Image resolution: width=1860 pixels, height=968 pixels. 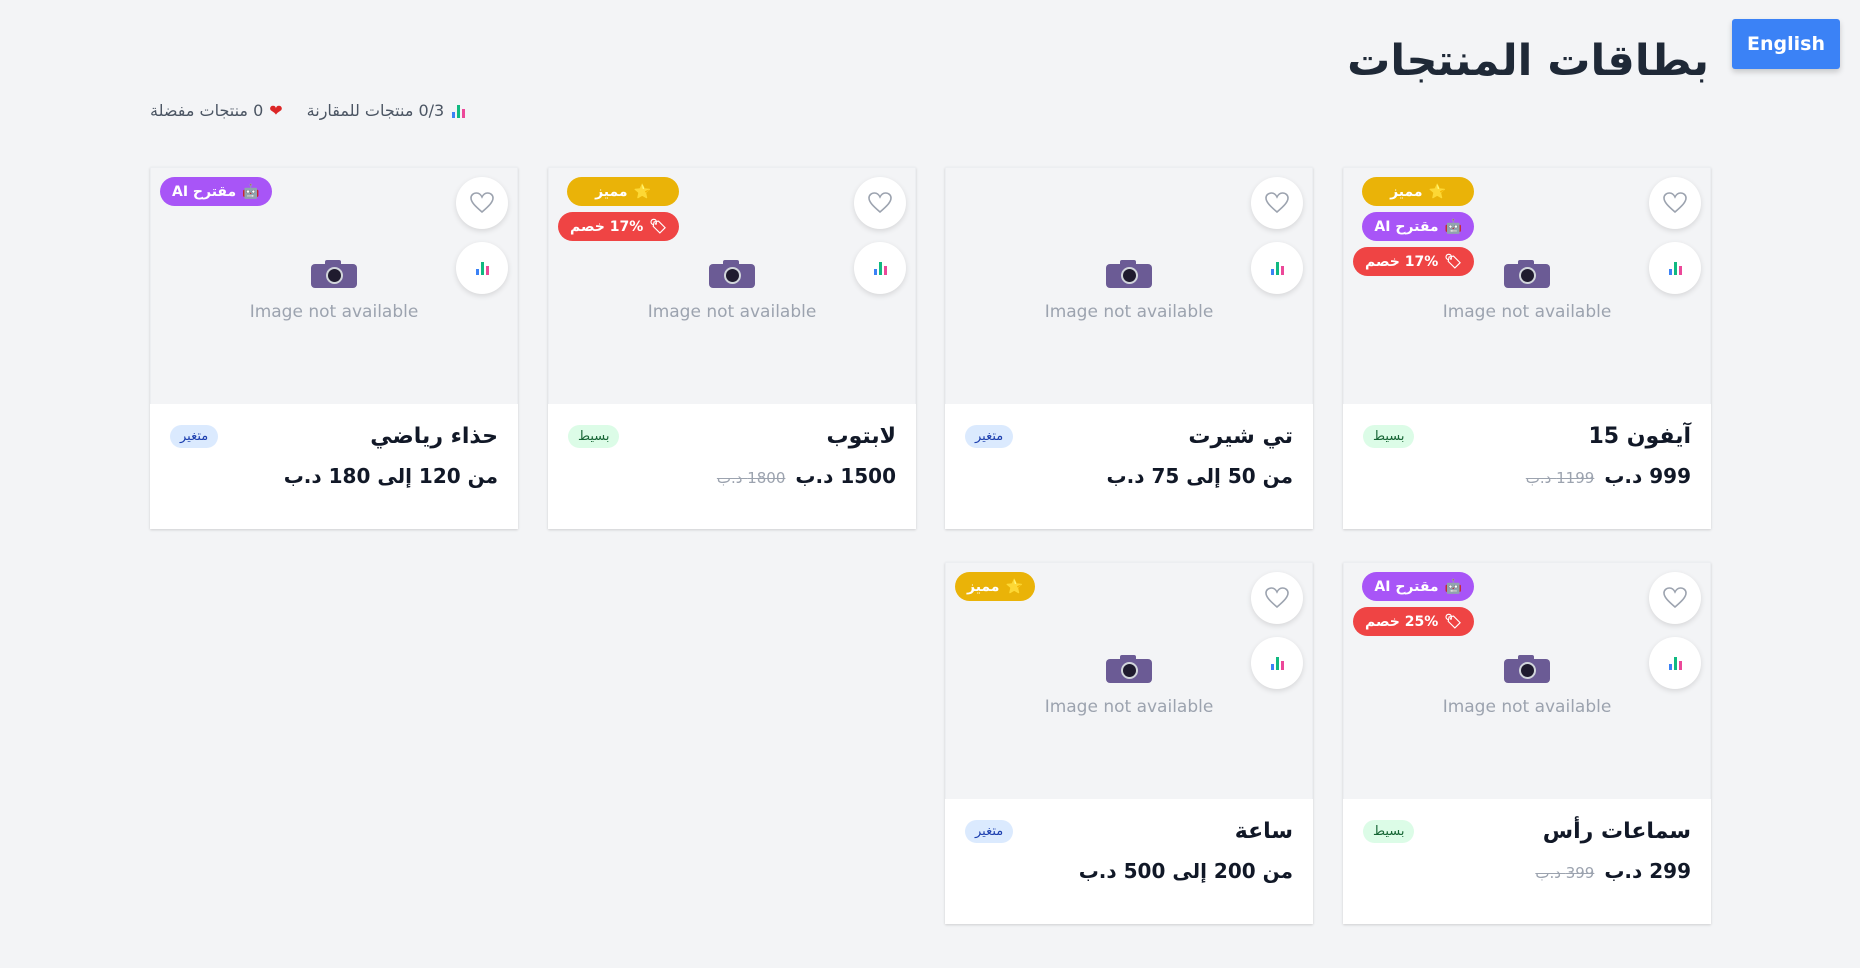 I want to click on heart-icon: ❤, so click(x=276, y=110).